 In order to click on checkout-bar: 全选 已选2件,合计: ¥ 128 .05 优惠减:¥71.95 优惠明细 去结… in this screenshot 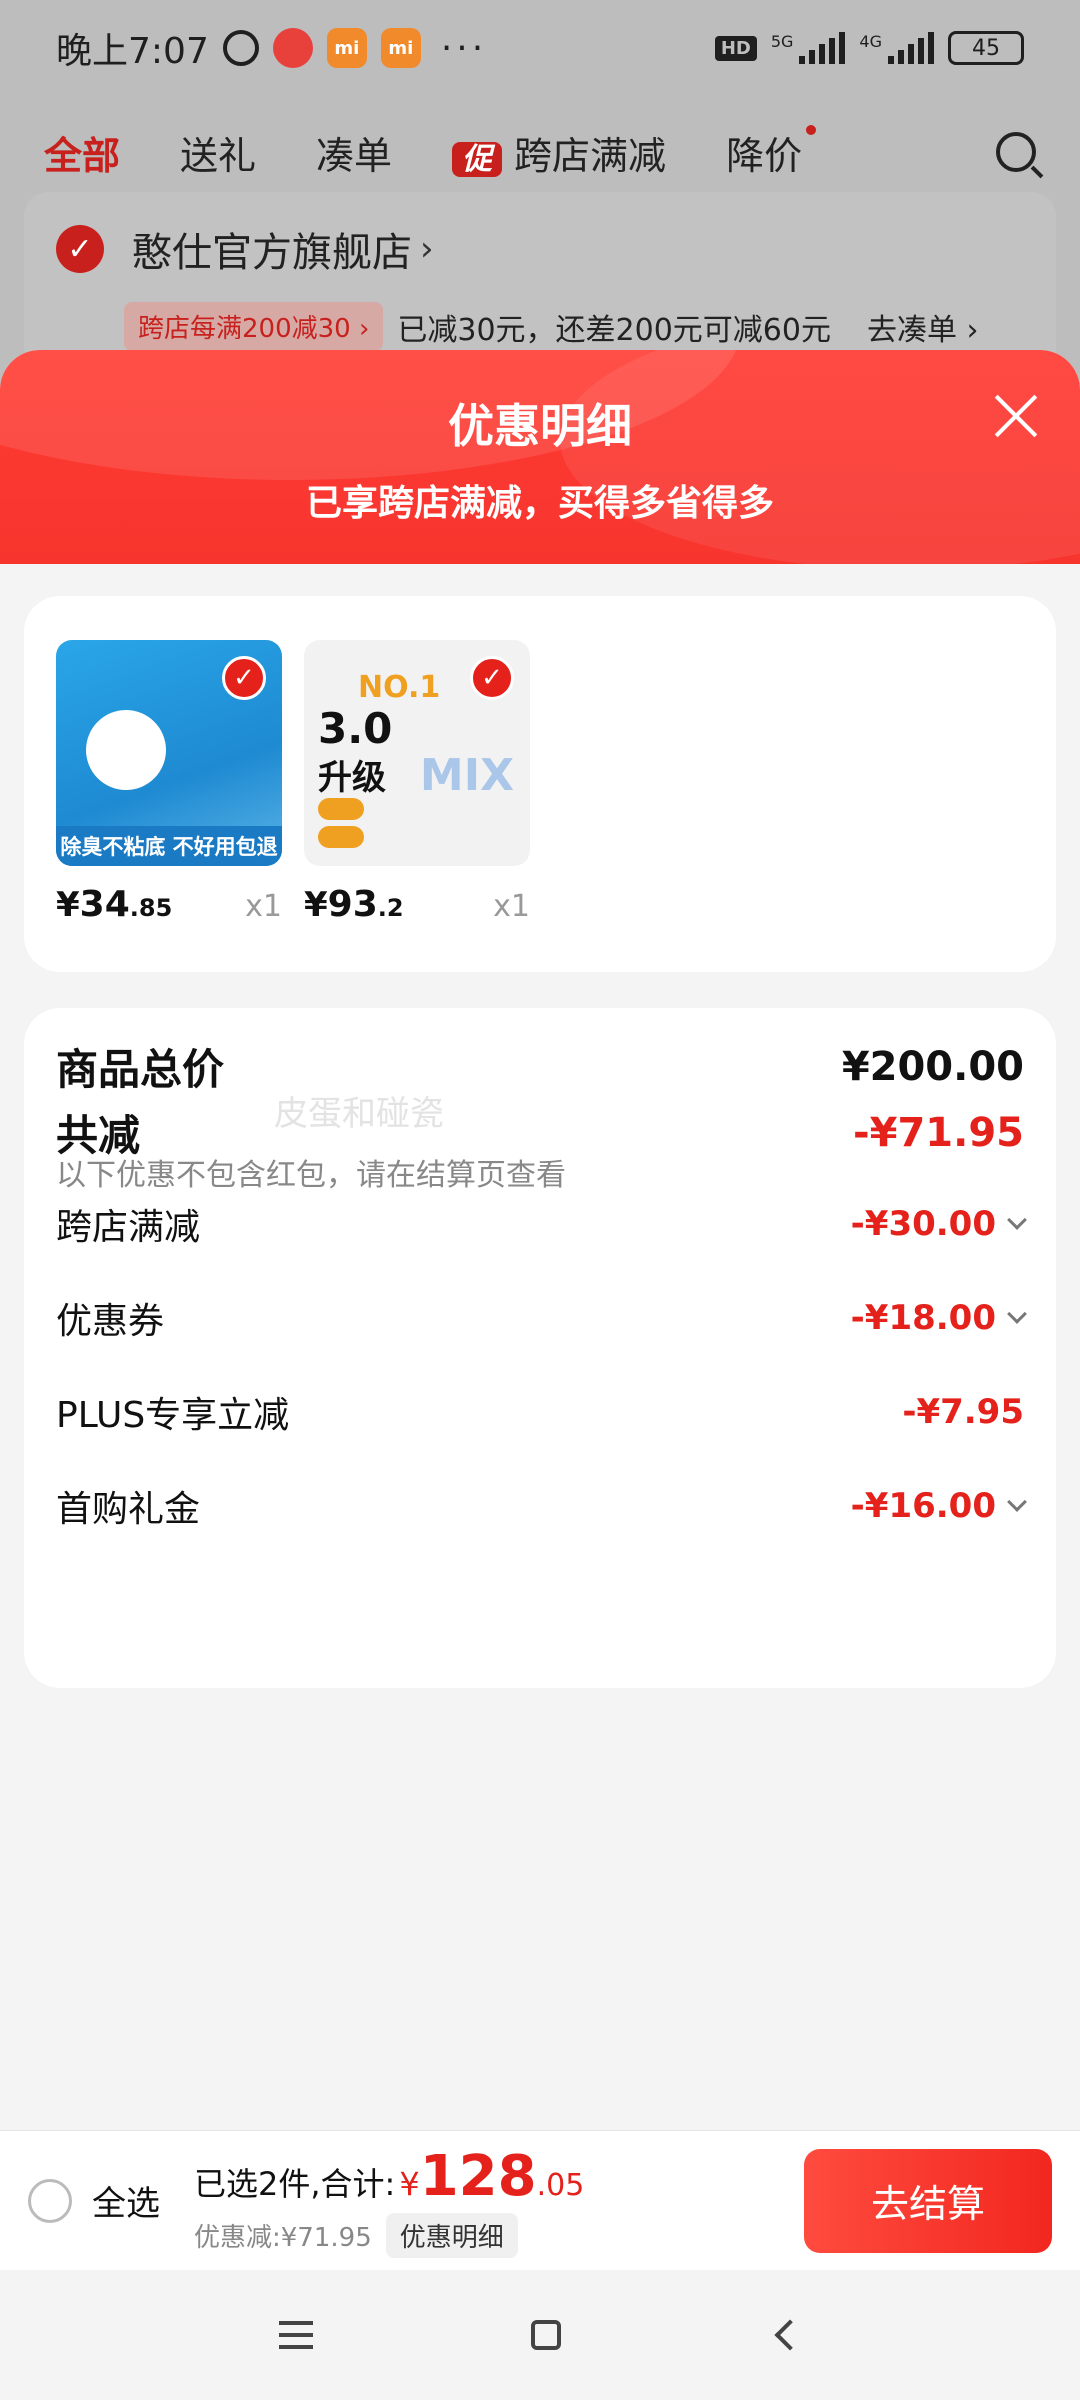, I will do `click(540, 2200)`.